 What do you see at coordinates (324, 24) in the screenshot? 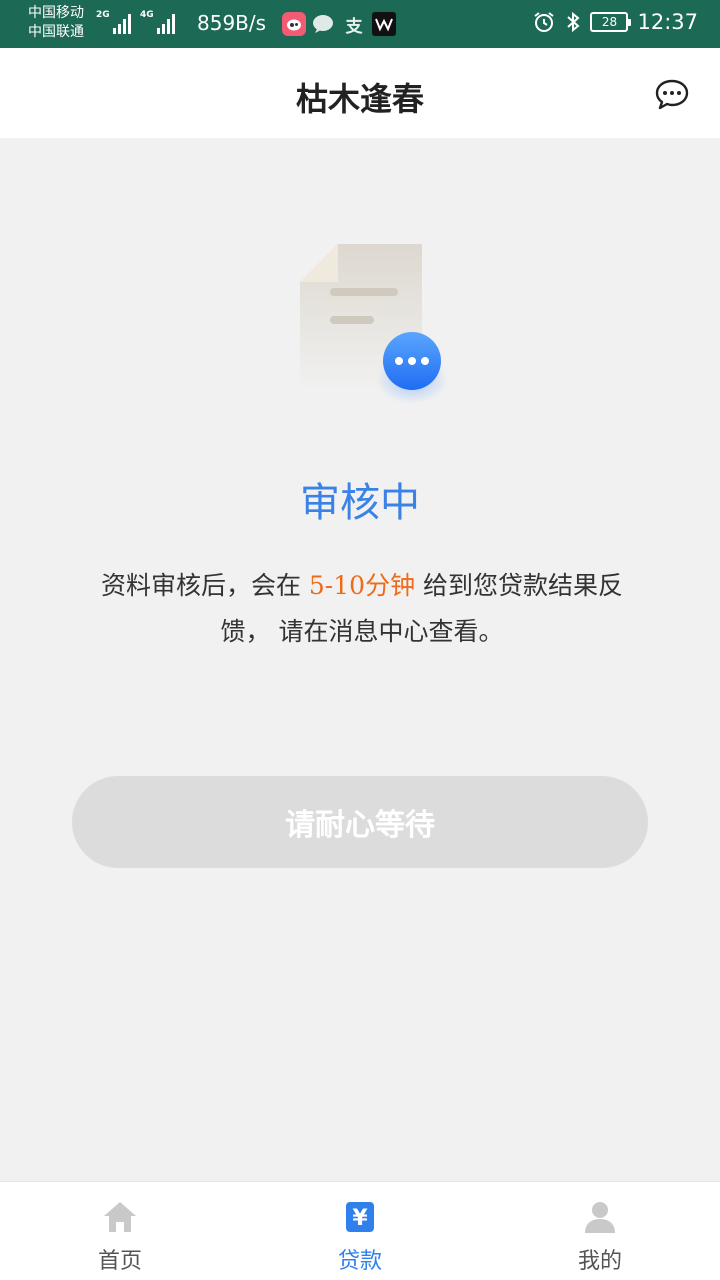
I see `wechat-icon` at bounding box center [324, 24].